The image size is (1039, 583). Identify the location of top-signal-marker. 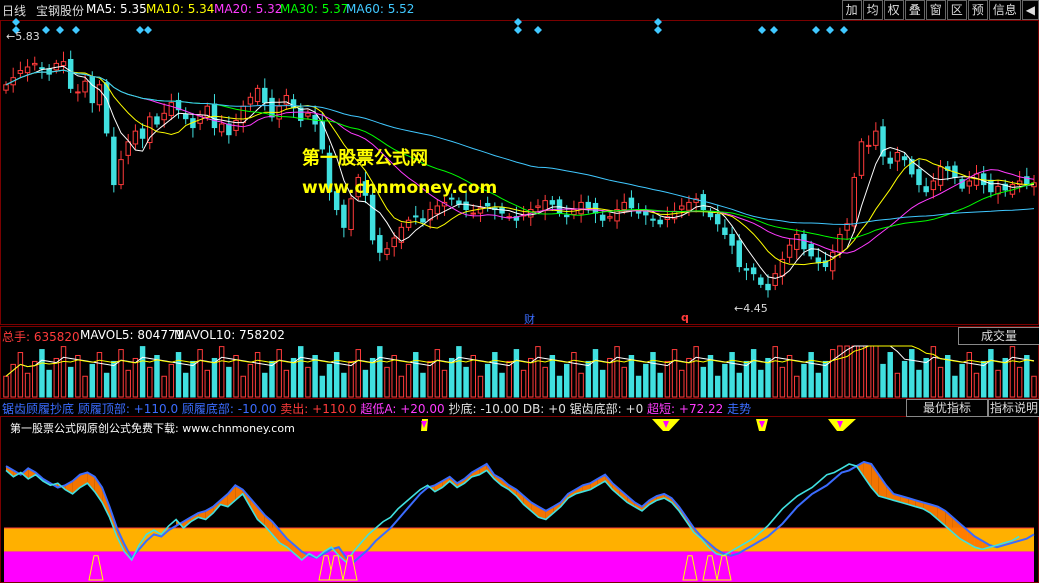
(842, 425).